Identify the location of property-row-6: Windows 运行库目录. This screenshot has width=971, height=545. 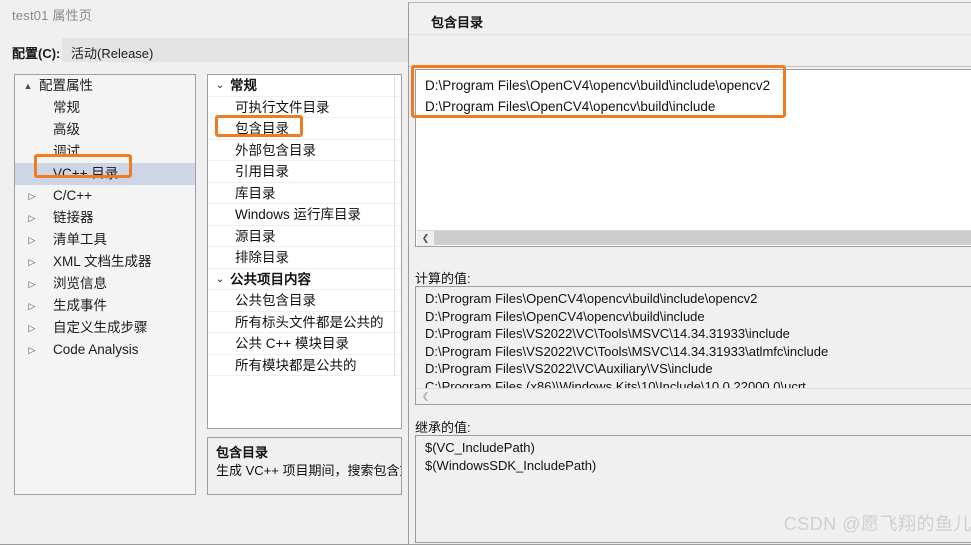
(304, 215).